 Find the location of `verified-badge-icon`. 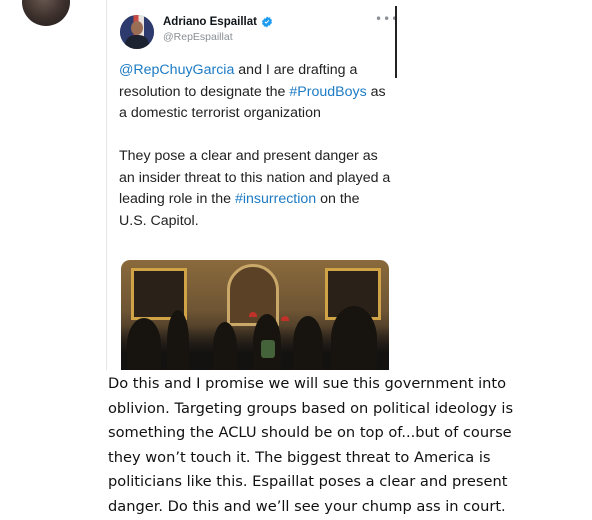

verified-badge-icon is located at coordinates (266, 22).